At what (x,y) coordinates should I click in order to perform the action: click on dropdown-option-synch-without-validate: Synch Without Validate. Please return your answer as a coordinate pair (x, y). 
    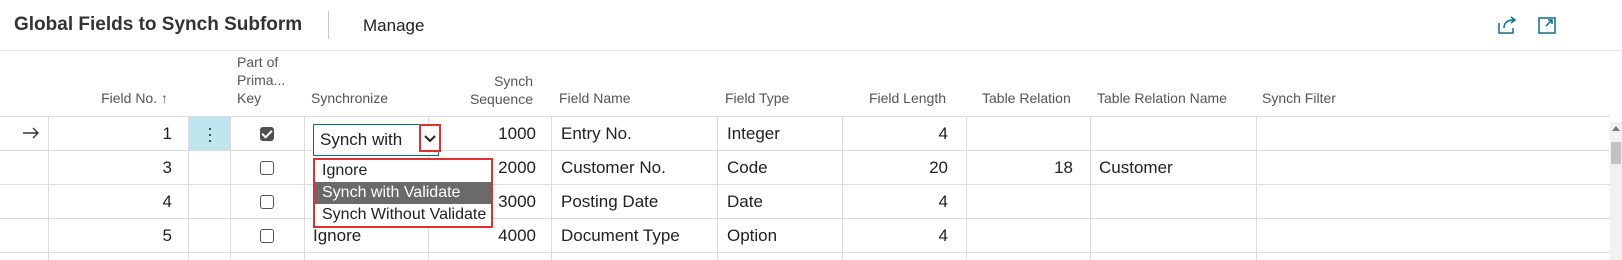
    Looking at the image, I should click on (403, 215).